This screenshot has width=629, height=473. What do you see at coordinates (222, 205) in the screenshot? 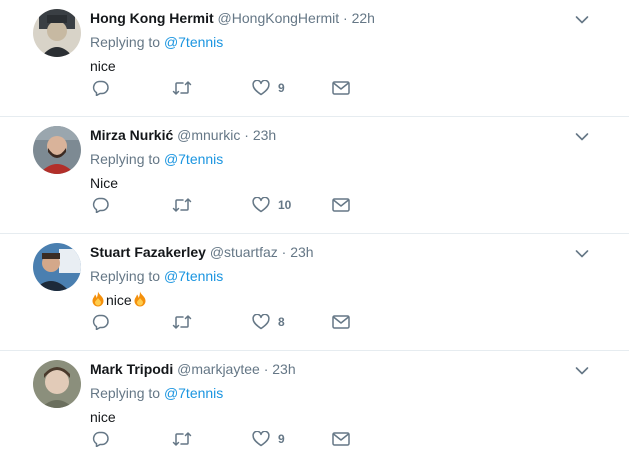
I see `tweet-actions: 10` at bounding box center [222, 205].